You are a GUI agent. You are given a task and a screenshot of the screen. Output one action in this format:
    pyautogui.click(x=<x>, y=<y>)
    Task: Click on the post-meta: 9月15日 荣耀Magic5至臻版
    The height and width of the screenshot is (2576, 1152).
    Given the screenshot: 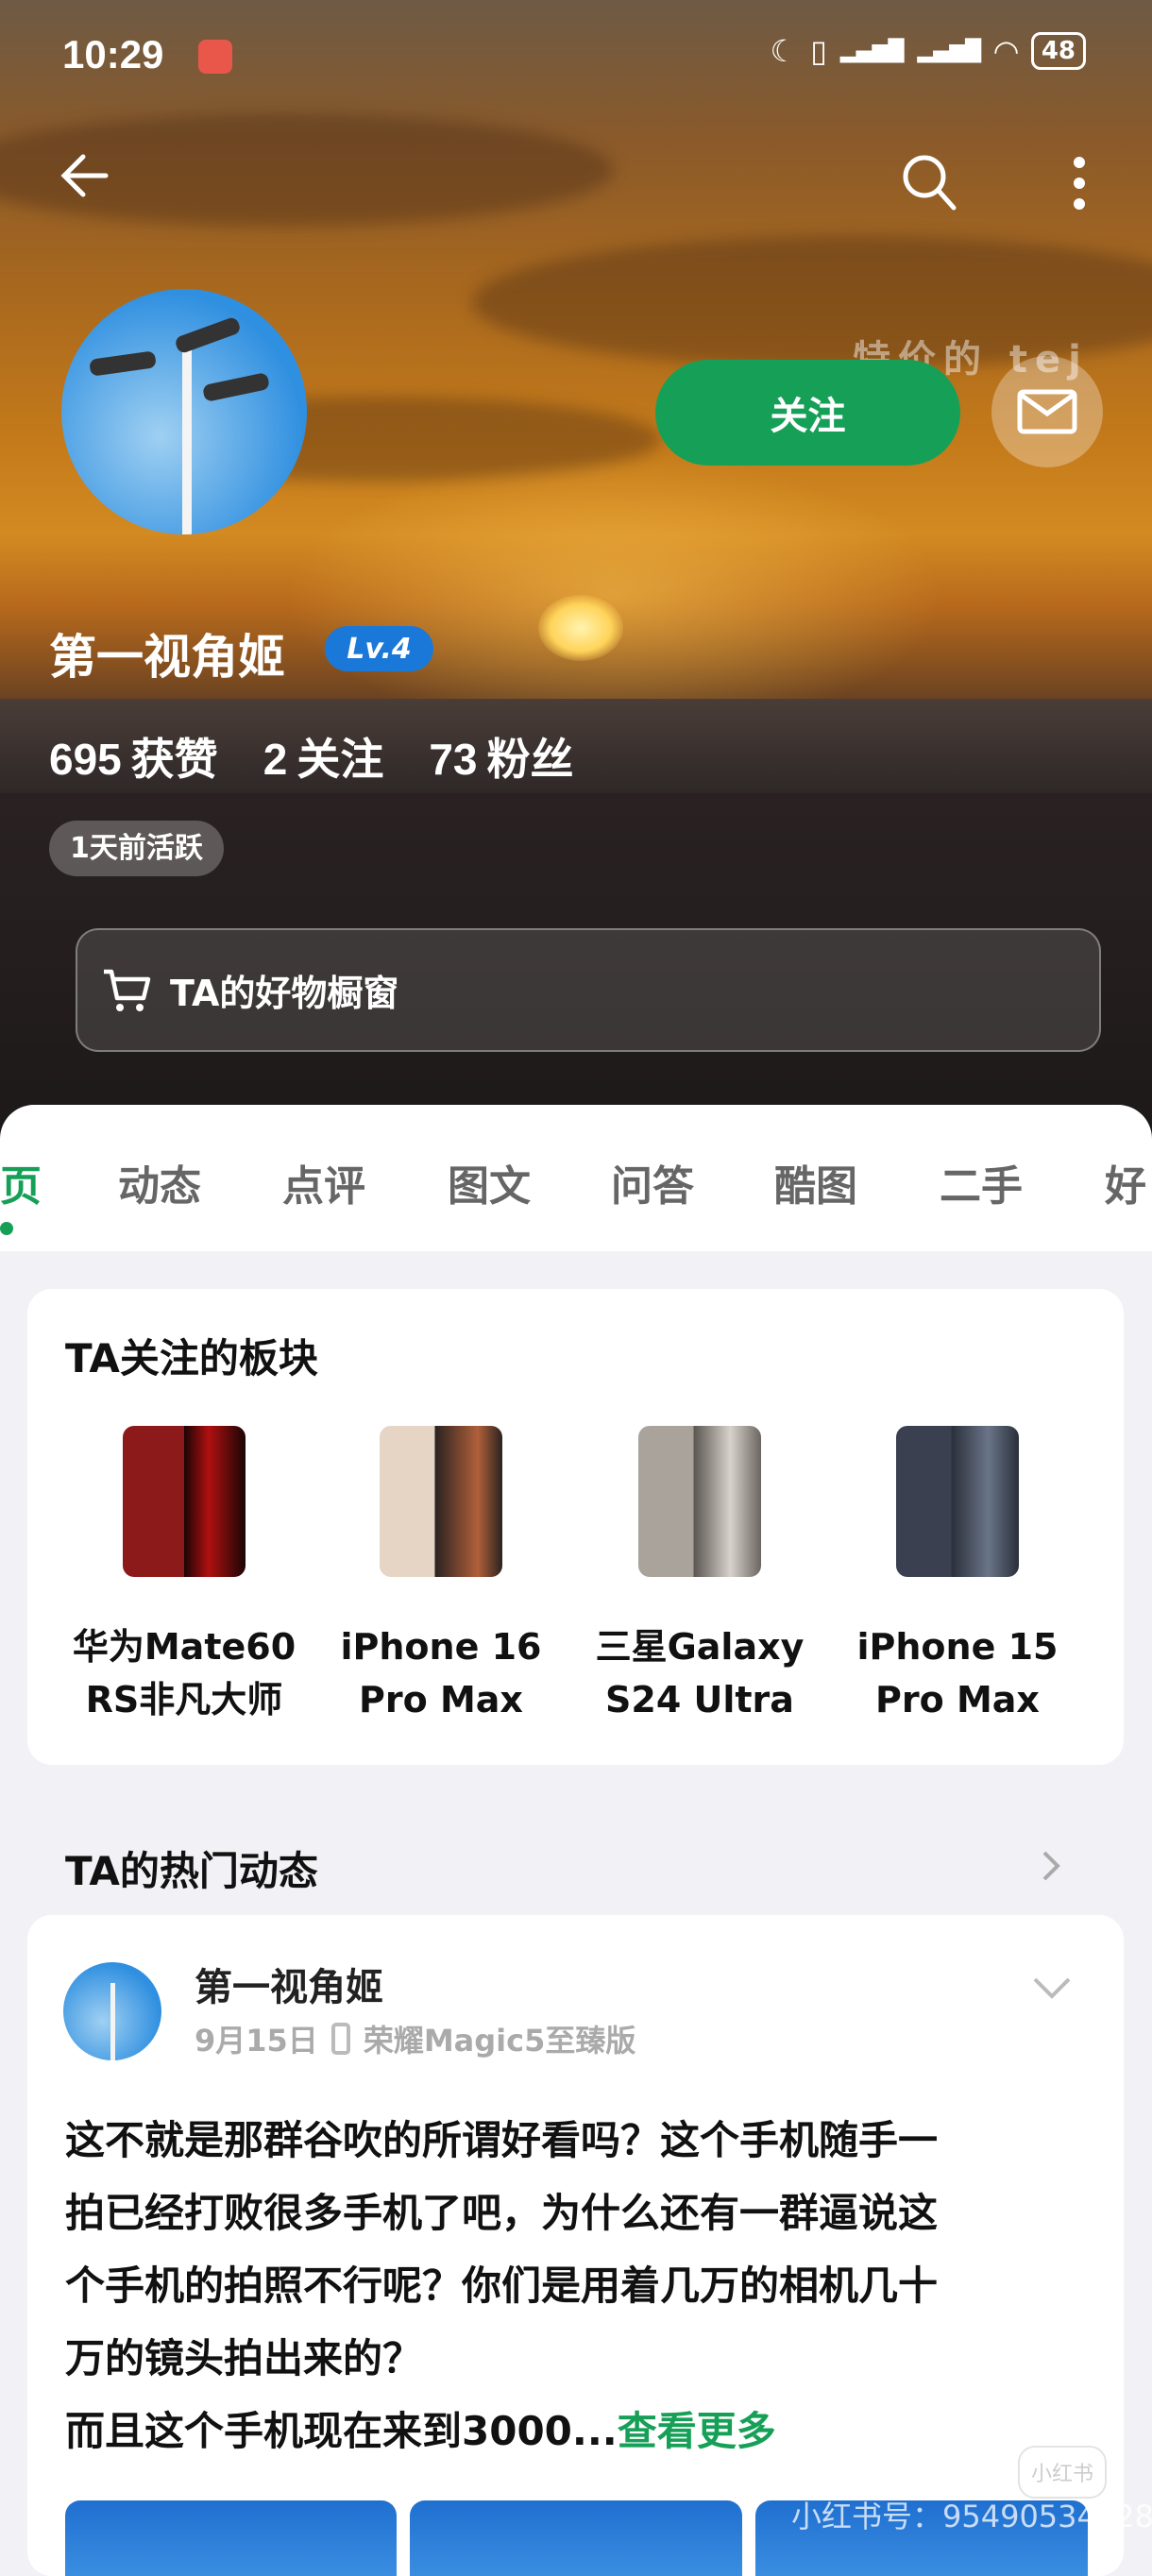 What is the action you would take?
    pyautogui.click(x=415, y=2038)
    